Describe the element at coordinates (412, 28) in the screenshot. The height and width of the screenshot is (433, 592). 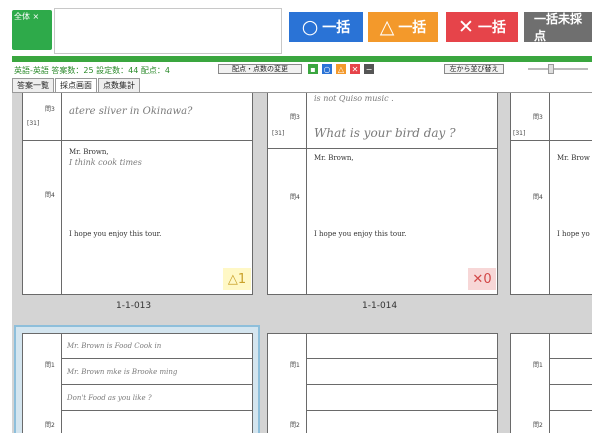
I see `bulk-triangle-label: 一括` at that location.